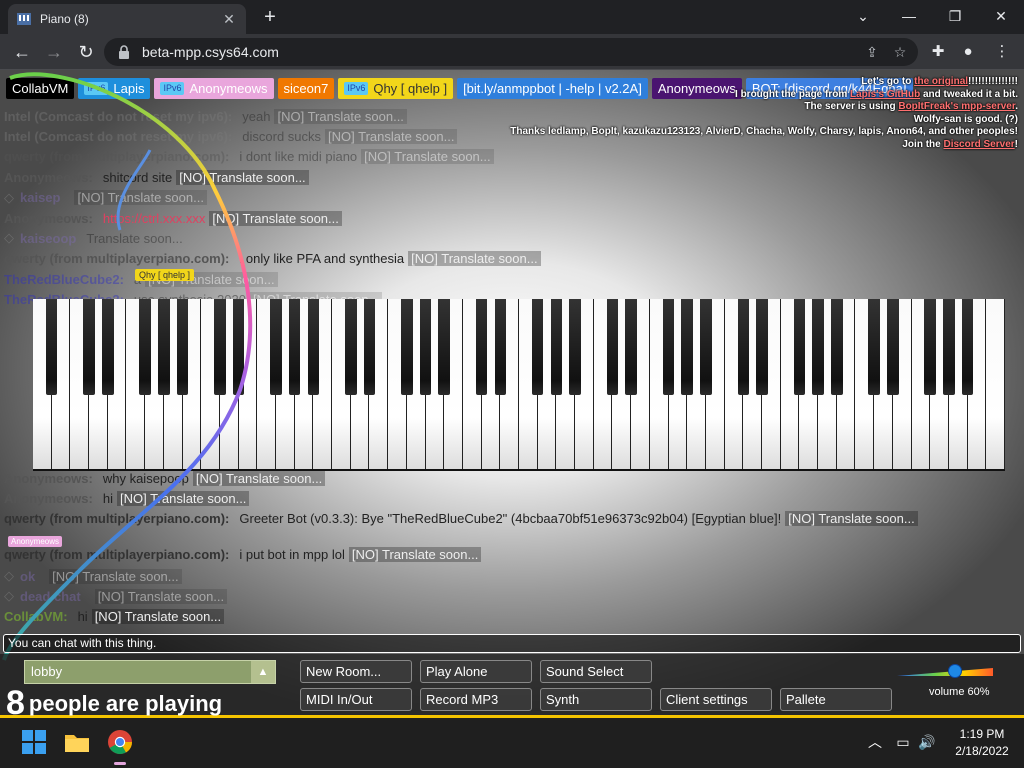  I want to click on url-text: beta-mpp.csys64.com, so click(210, 52).